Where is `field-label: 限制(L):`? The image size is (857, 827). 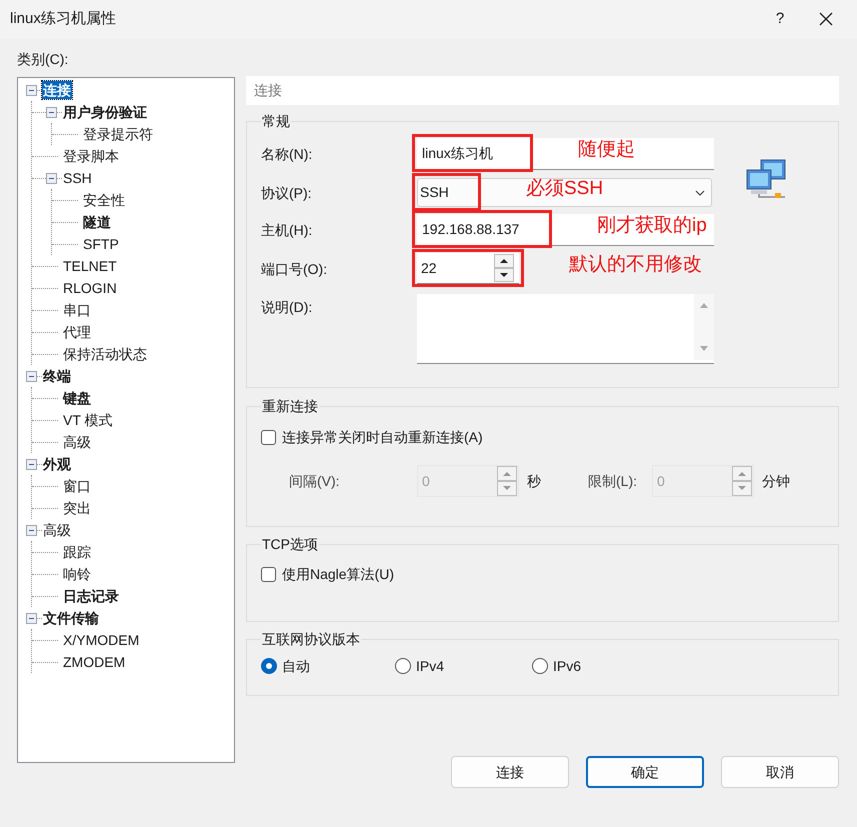
field-label: 限制(L): is located at coordinates (613, 481).